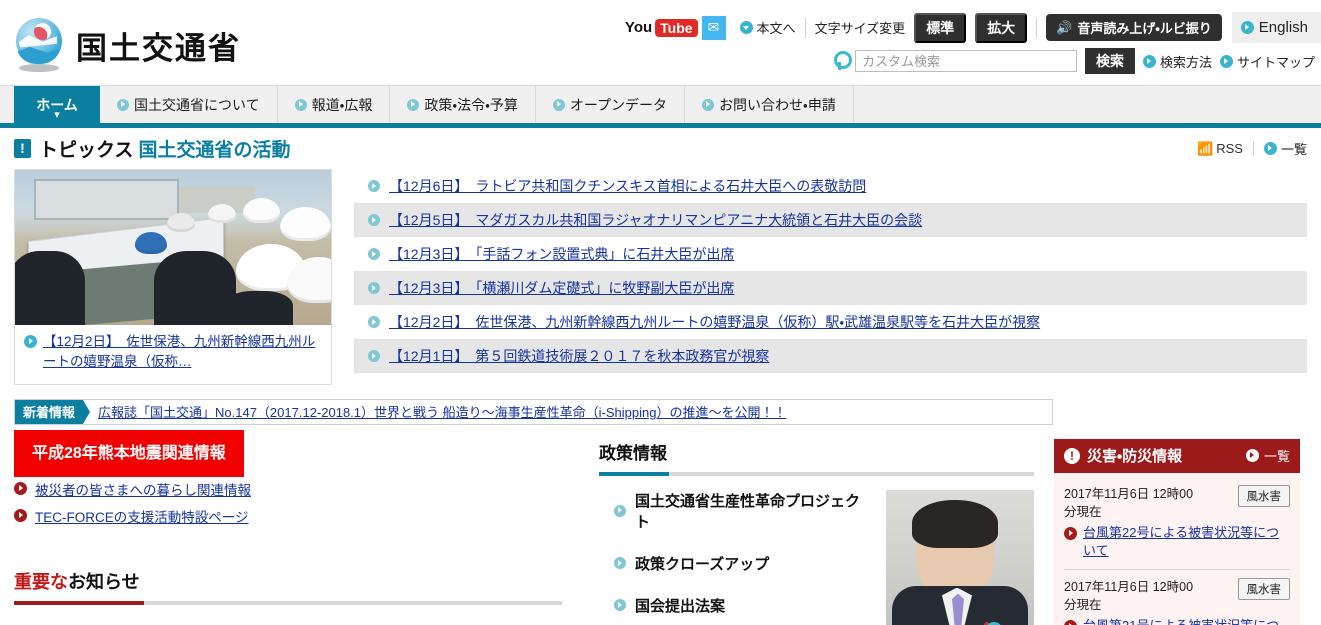 The width and height of the screenshot is (1321, 625). Describe the element at coordinates (1001, 27) in the screenshot. I see `font-size-large-button: 拡大` at that location.